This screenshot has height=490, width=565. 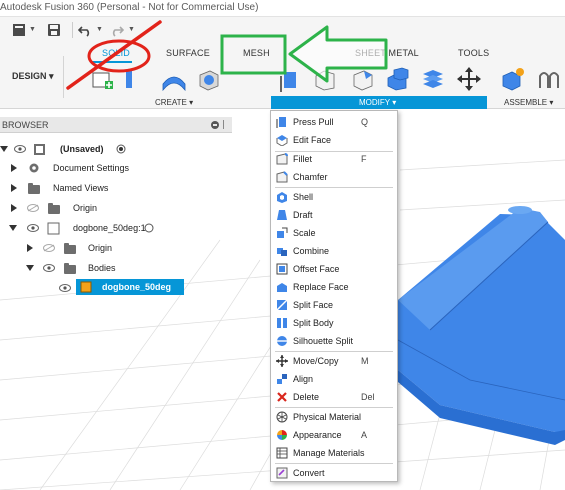 What do you see at coordinates (334, 197) in the screenshot?
I see `menu-item-shell: Shell` at bounding box center [334, 197].